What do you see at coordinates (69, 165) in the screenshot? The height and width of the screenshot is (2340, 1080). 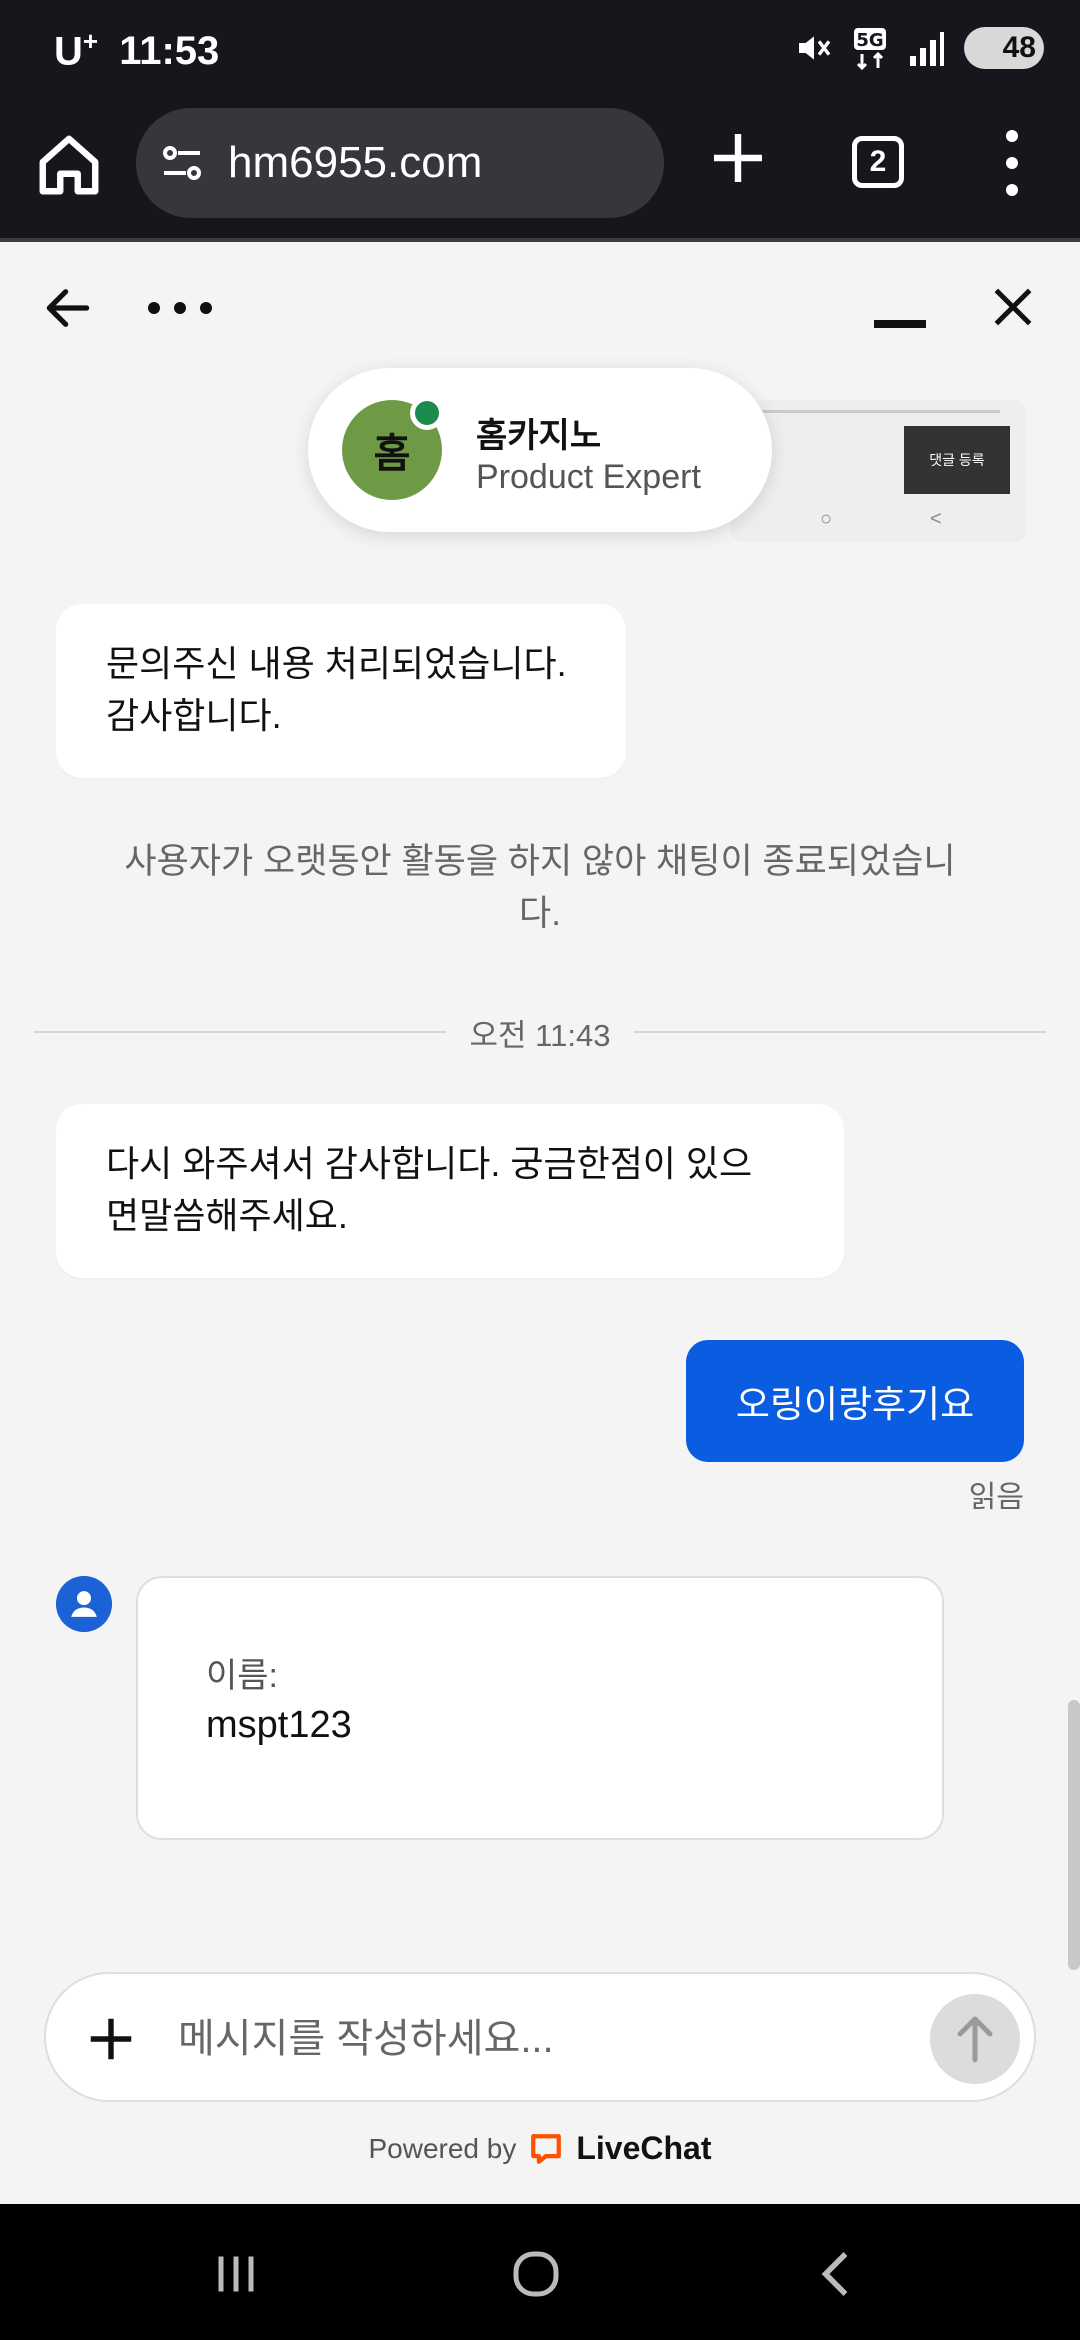 I see `home-icon` at bounding box center [69, 165].